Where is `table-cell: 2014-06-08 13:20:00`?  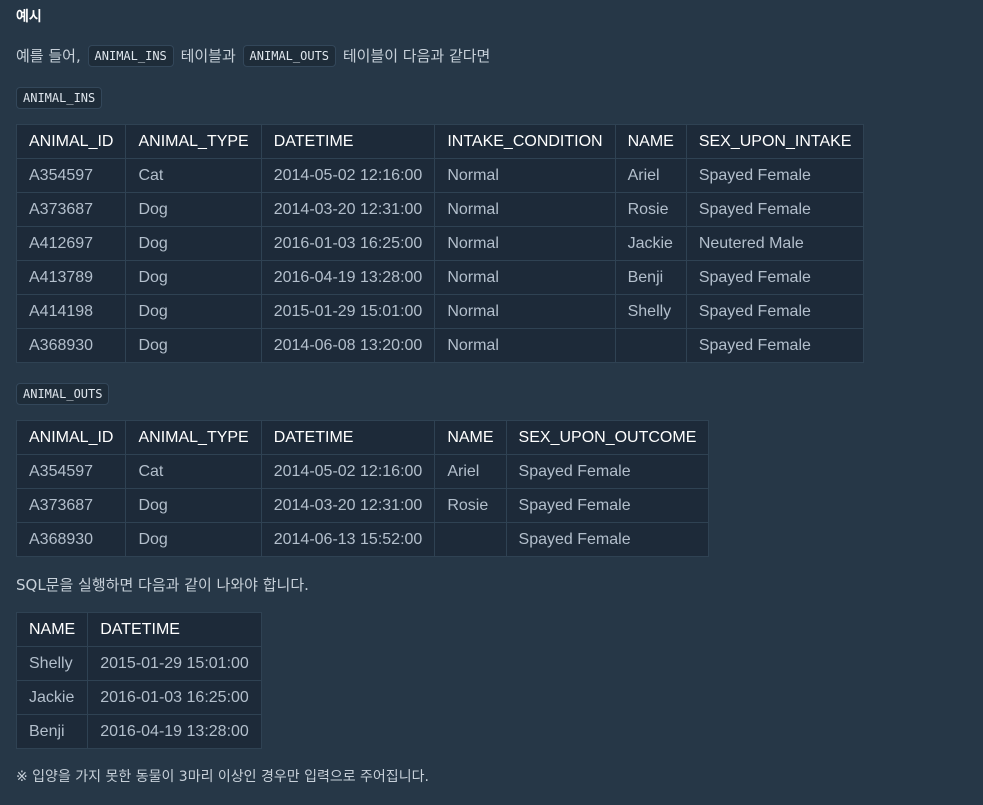 table-cell: 2014-06-08 13:20:00 is located at coordinates (348, 345).